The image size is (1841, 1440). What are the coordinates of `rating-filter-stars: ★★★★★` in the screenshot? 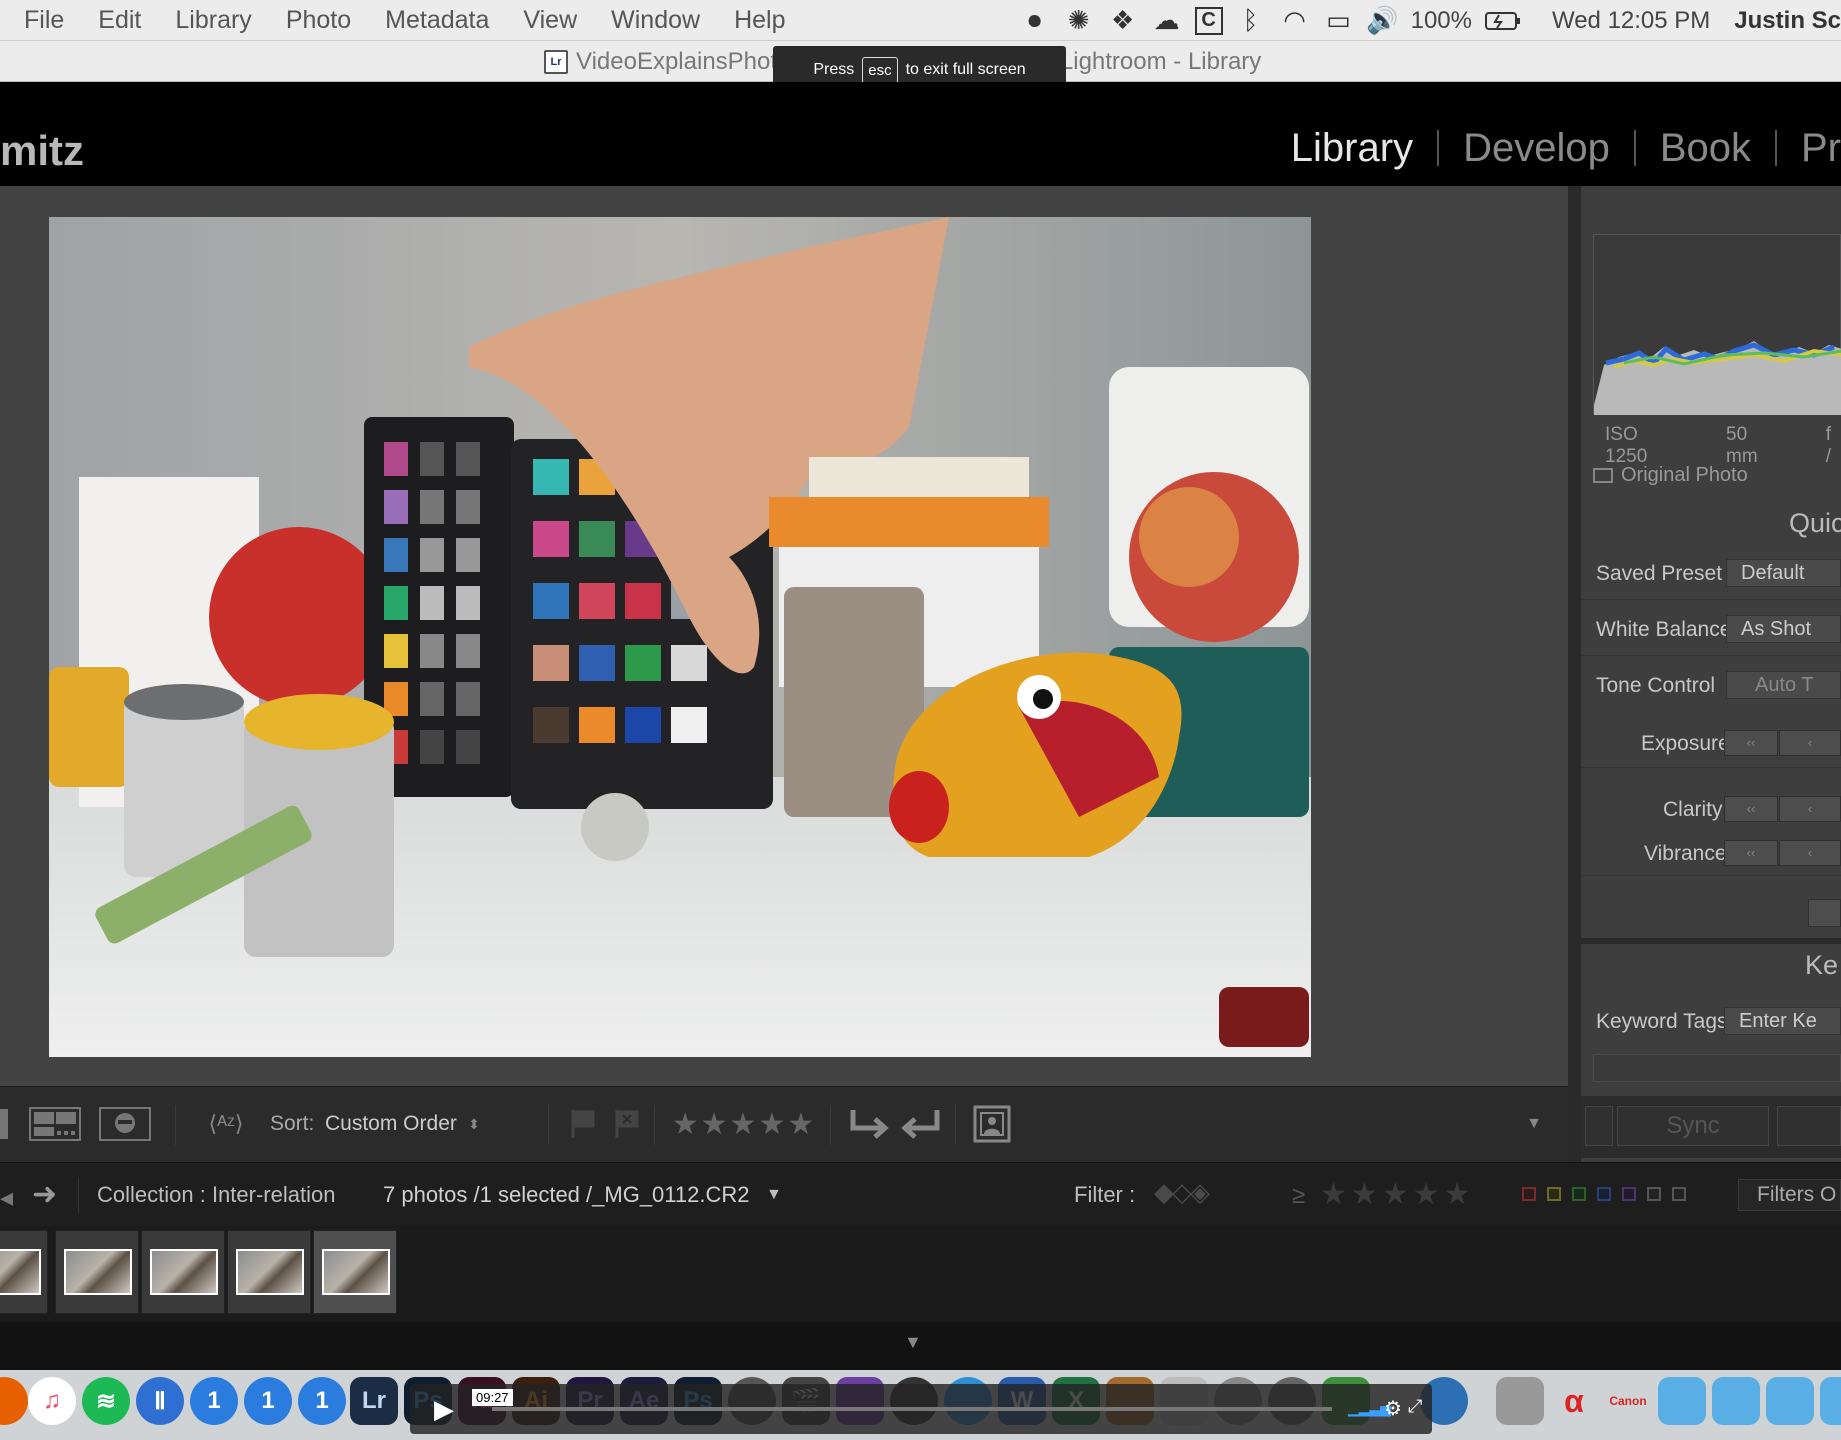 It's located at (1397, 1194).